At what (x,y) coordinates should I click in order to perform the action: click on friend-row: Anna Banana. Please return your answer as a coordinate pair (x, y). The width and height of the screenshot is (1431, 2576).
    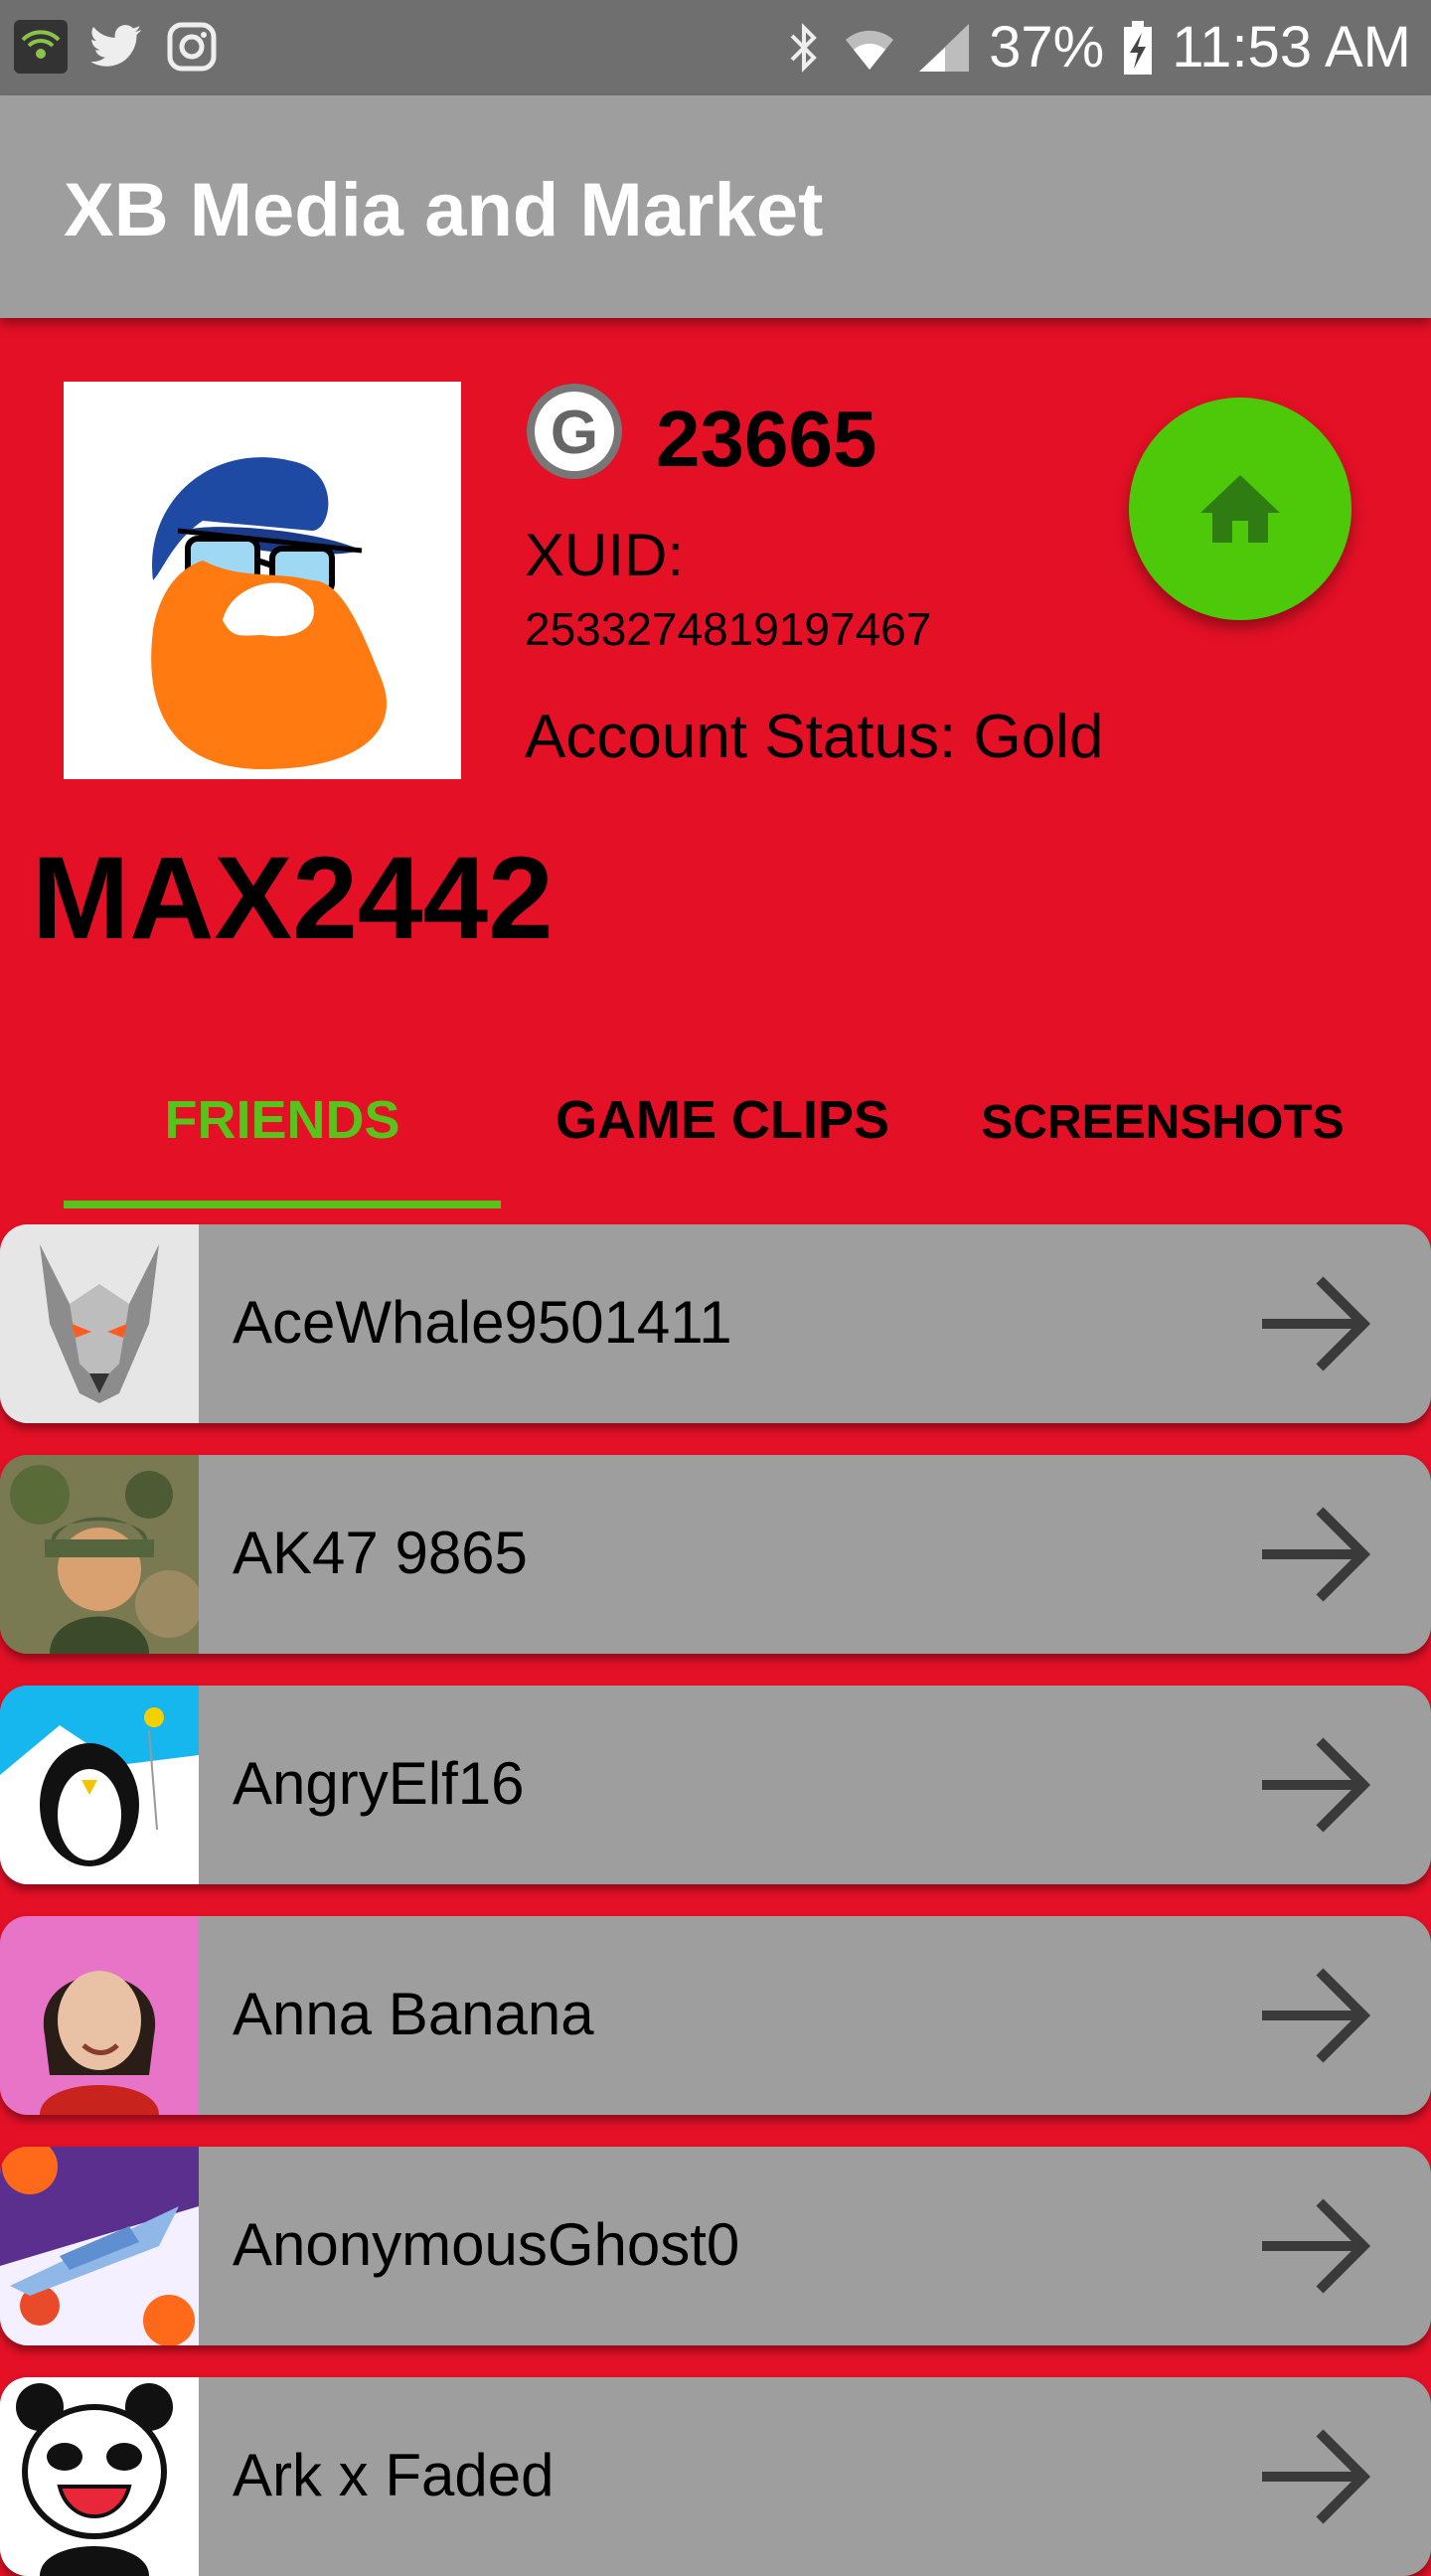
    Looking at the image, I should click on (715, 2015).